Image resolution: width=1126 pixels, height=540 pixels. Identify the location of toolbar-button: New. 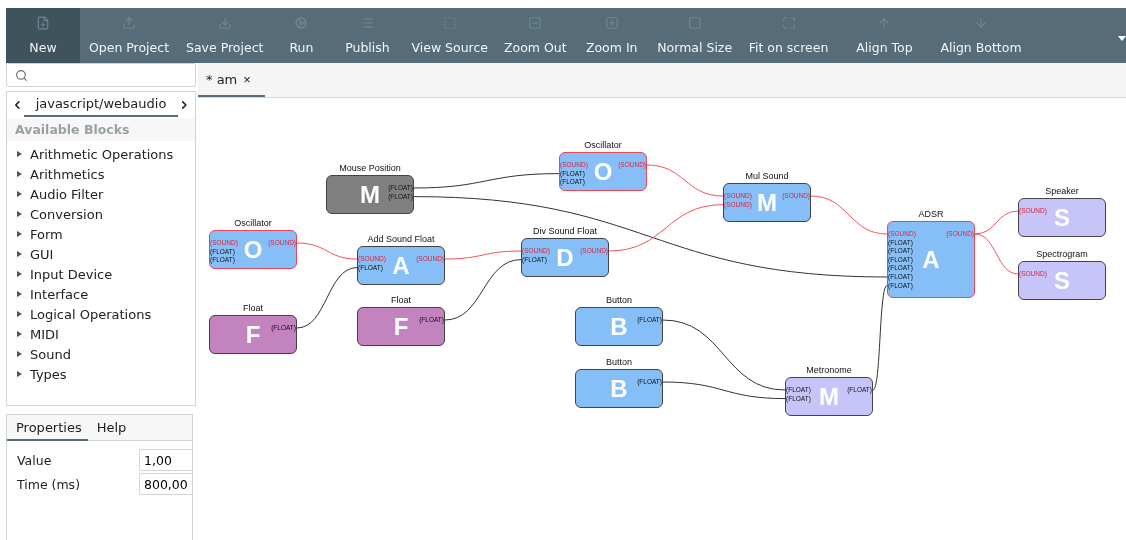
(43, 35).